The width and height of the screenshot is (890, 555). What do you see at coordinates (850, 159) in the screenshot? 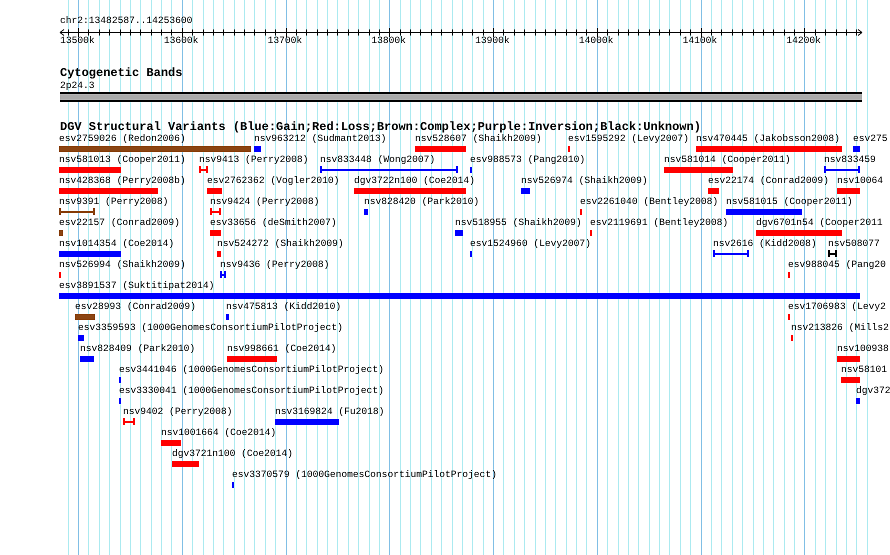
I see `variant-label: nsv833459` at bounding box center [850, 159].